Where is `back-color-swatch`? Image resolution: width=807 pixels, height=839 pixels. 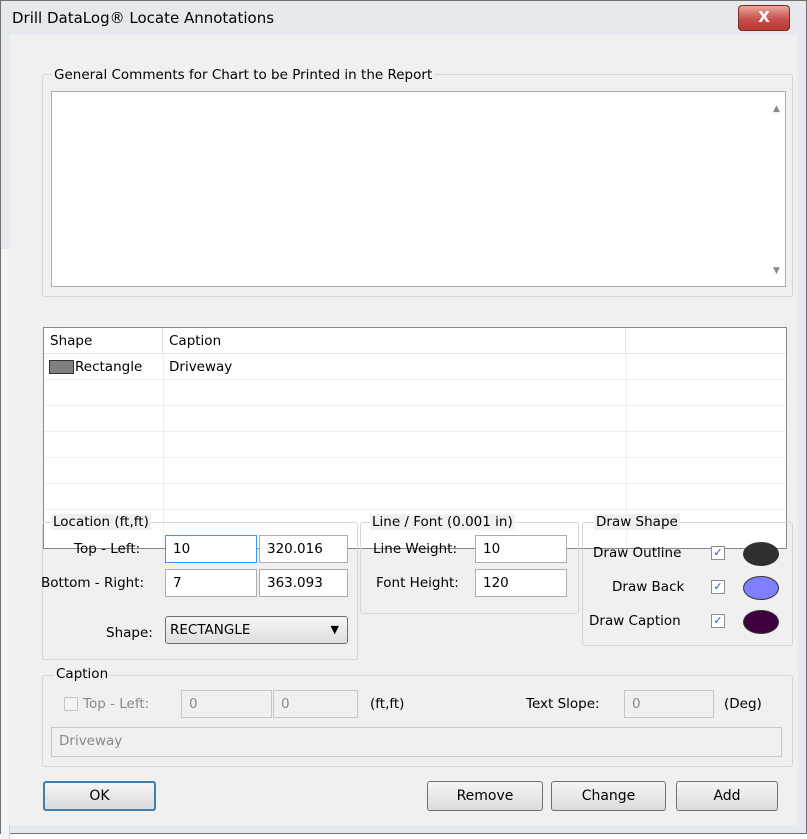
back-color-swatch is located at coordinates (761, 588).